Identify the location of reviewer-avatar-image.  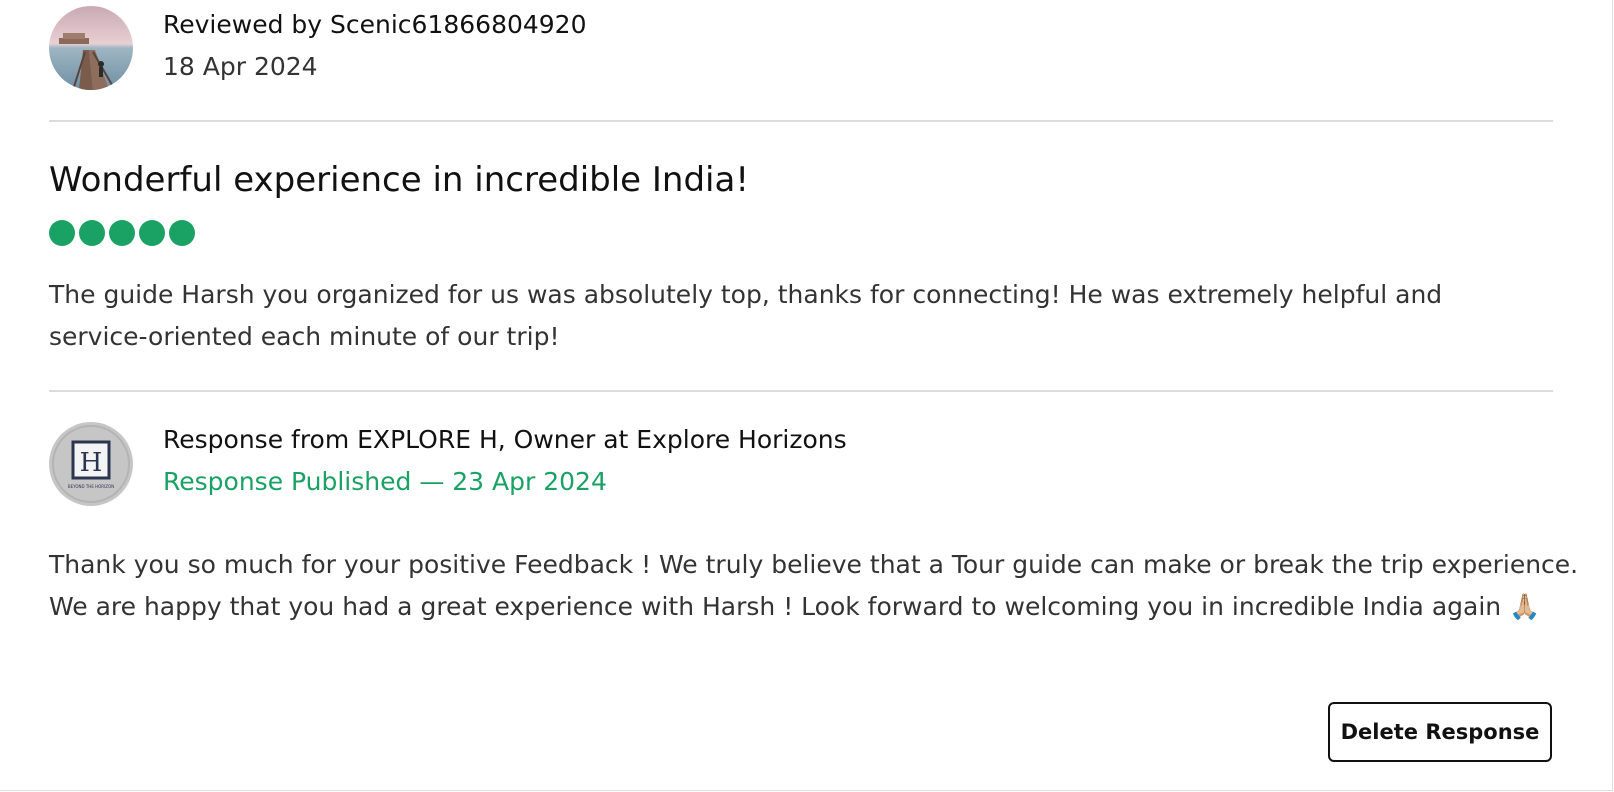
(91, 48).